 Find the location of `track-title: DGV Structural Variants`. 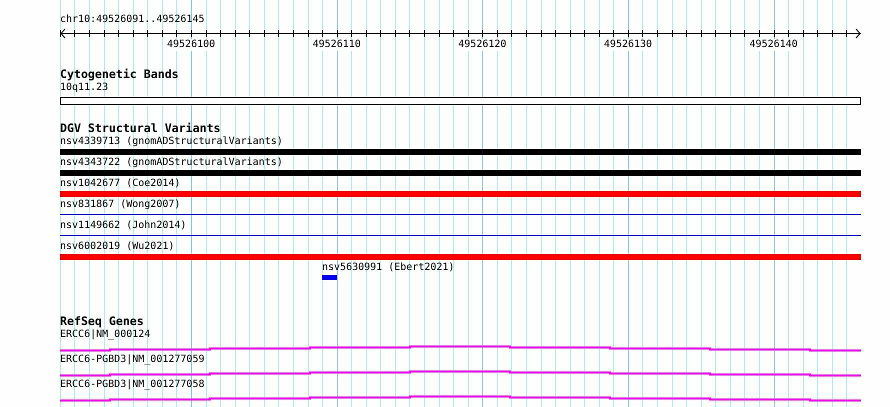

track-title: DGV Structural Variants is located at coordinates (140, 128).